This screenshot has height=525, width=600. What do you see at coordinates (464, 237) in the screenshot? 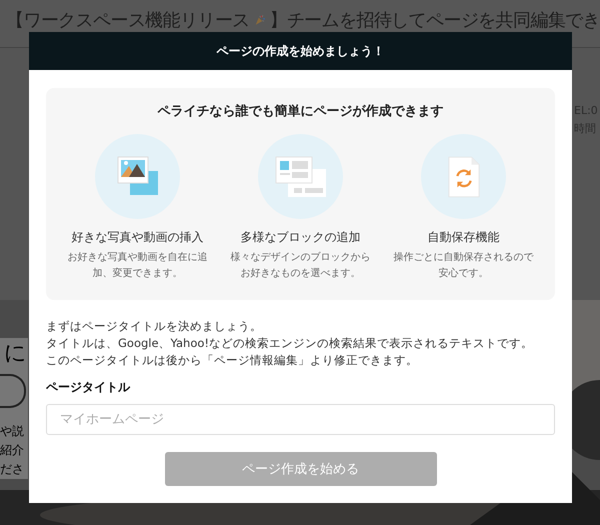
I see `feature-title: 自動保存機能` at bounding box center [464, 237].